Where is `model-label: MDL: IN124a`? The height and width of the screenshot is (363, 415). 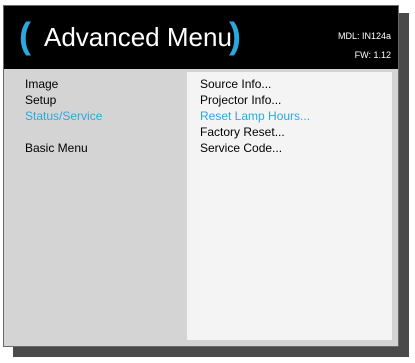
model-label: MDL: IN124a is located at coordinates (364, 36).